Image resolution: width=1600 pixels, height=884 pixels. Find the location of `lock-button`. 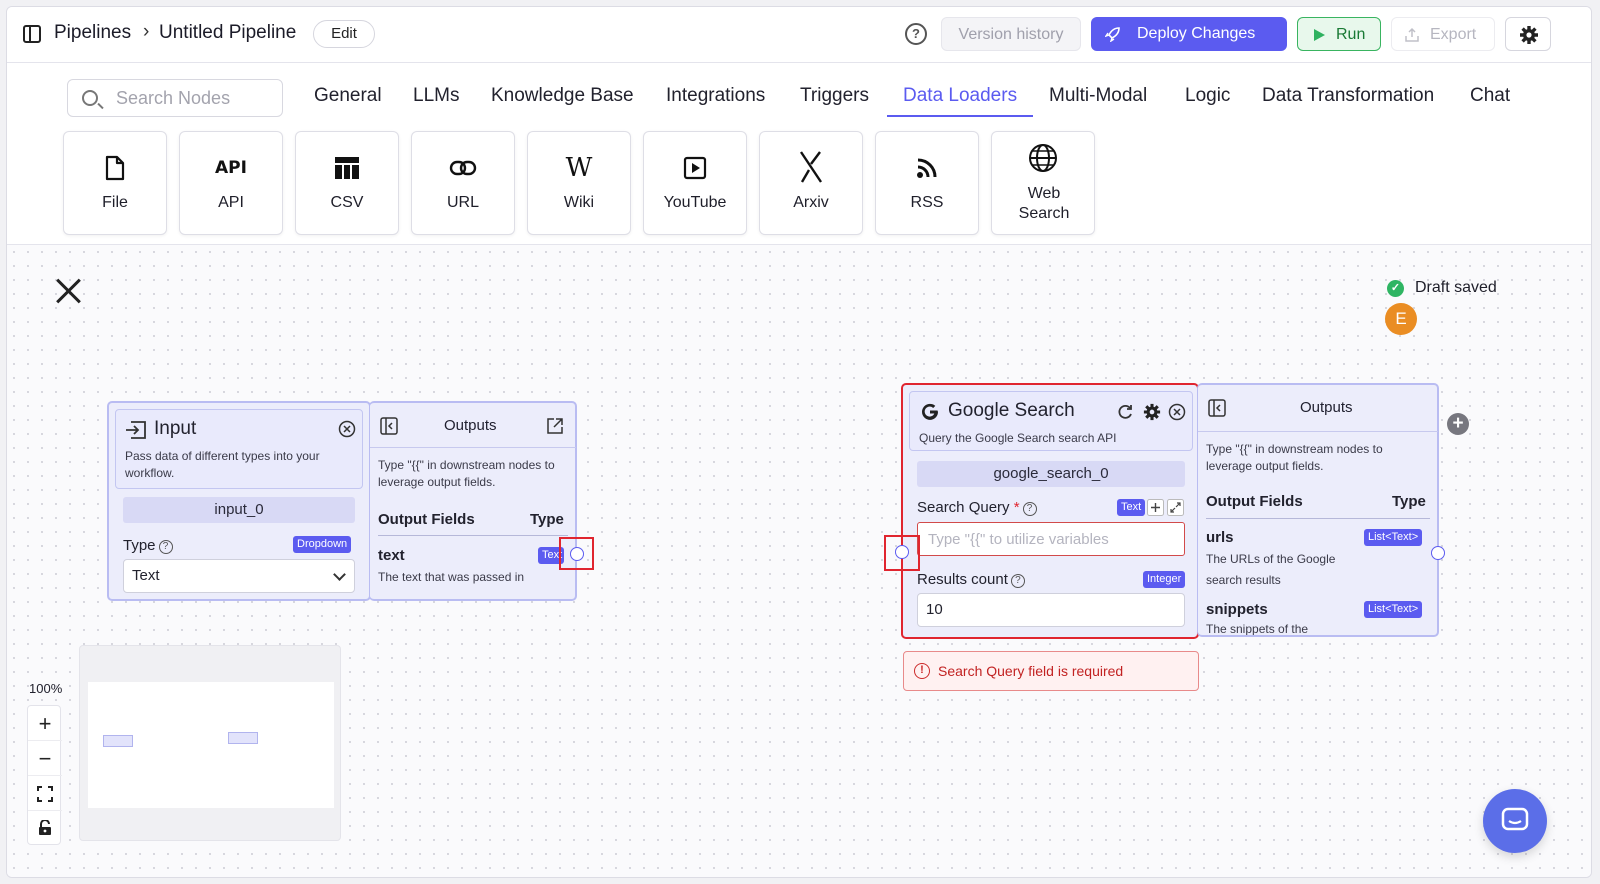

lock-button is located at coordinates (45, 828).